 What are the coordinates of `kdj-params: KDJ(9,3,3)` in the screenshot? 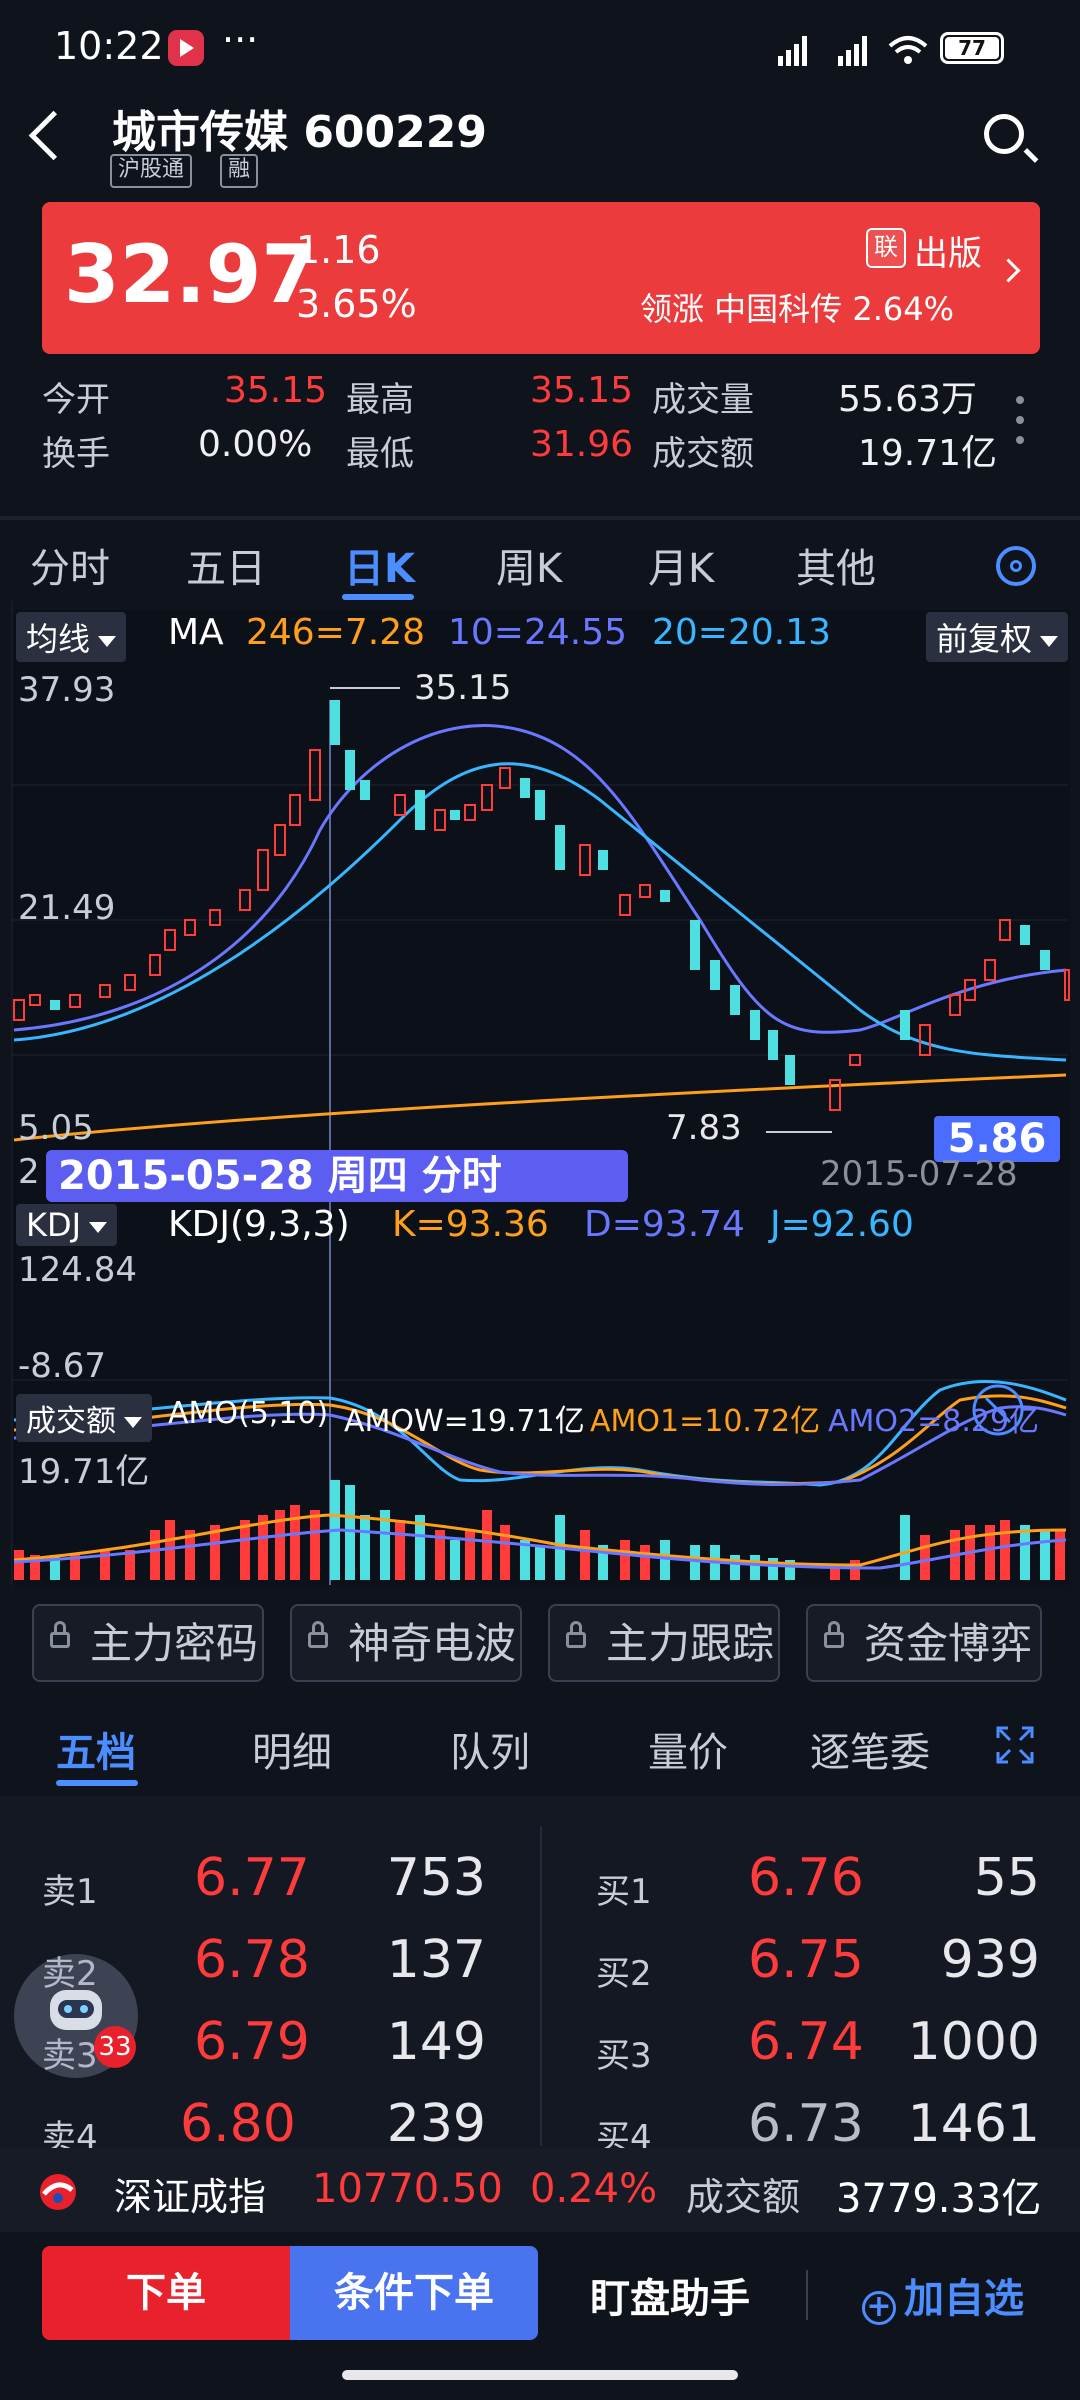 It's located at (259, 1224).